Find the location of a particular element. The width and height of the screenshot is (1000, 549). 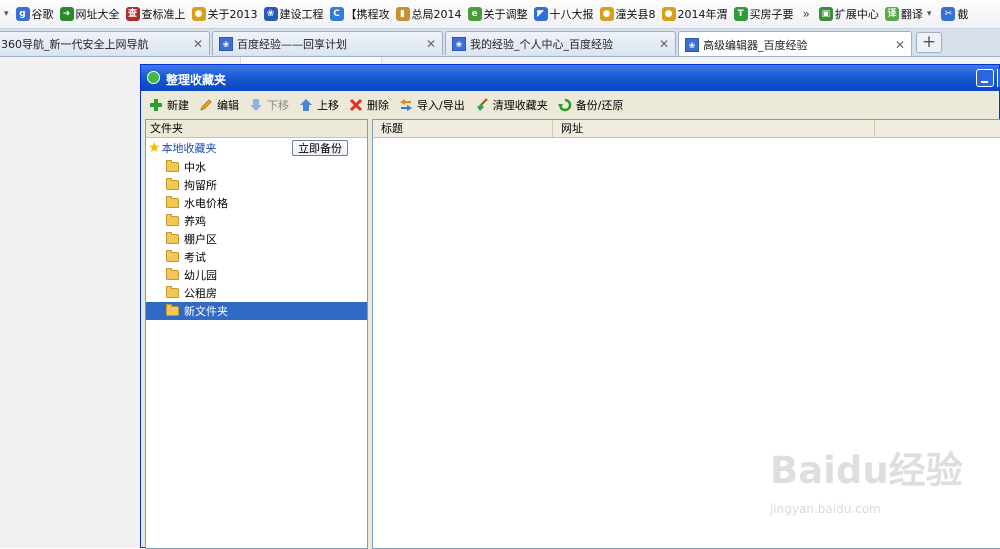

page-icon: e is located at coordinates (474, 14).